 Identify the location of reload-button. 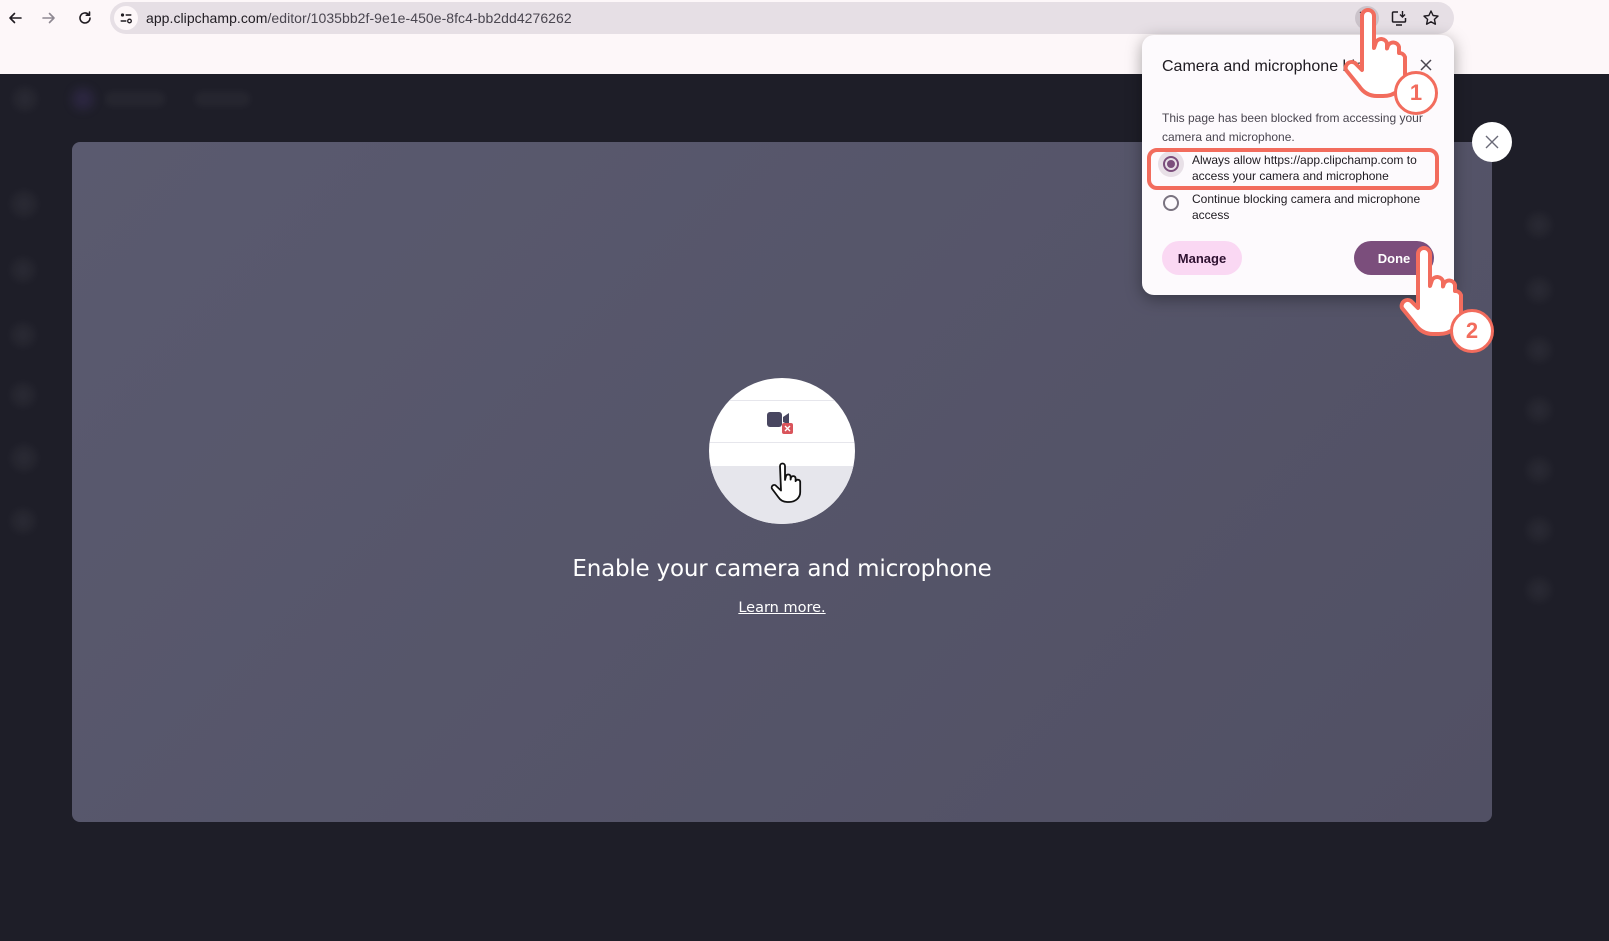
(85, 18).